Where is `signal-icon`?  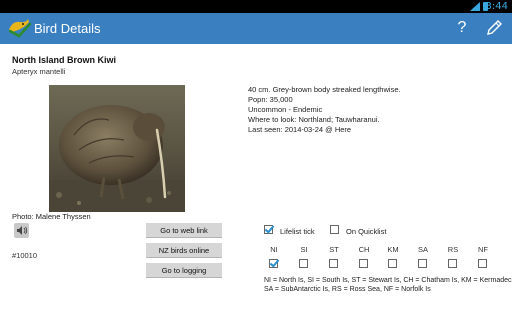
signal-icon is located at coordinates (475, 6).